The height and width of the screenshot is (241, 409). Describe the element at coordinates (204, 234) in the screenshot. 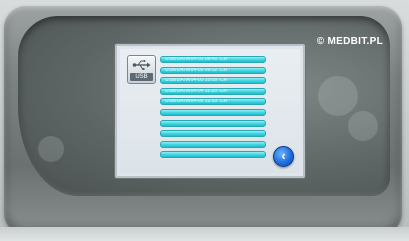

I see `device-base` at that location.